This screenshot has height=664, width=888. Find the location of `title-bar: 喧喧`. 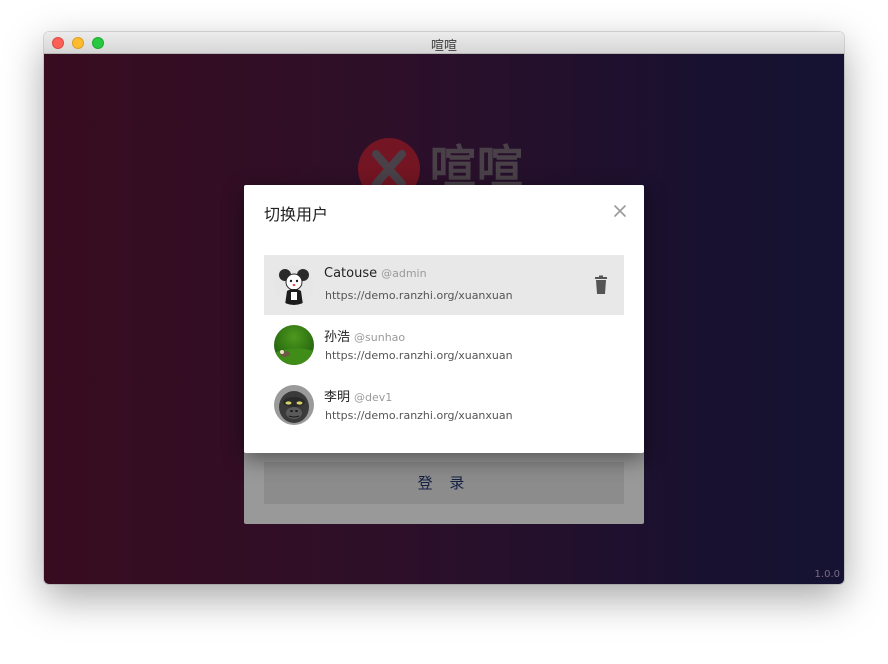

title-bar: 喧喧 is located at coordinates (444, 43).